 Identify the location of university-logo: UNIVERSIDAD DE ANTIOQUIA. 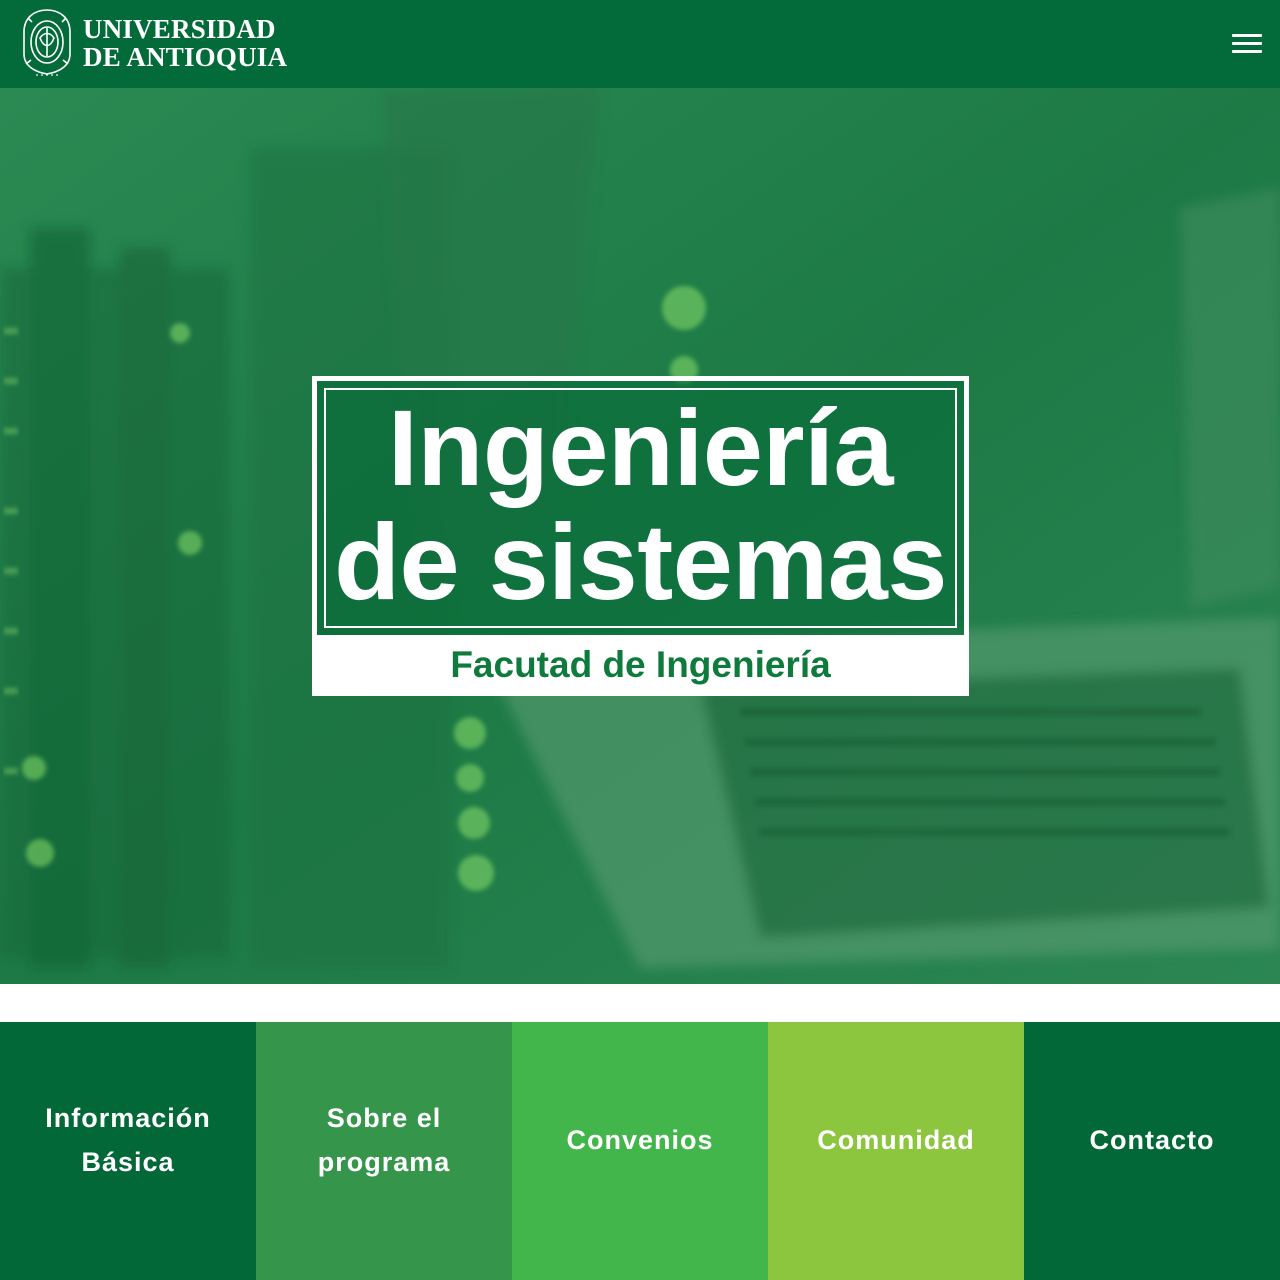
(153, 43).